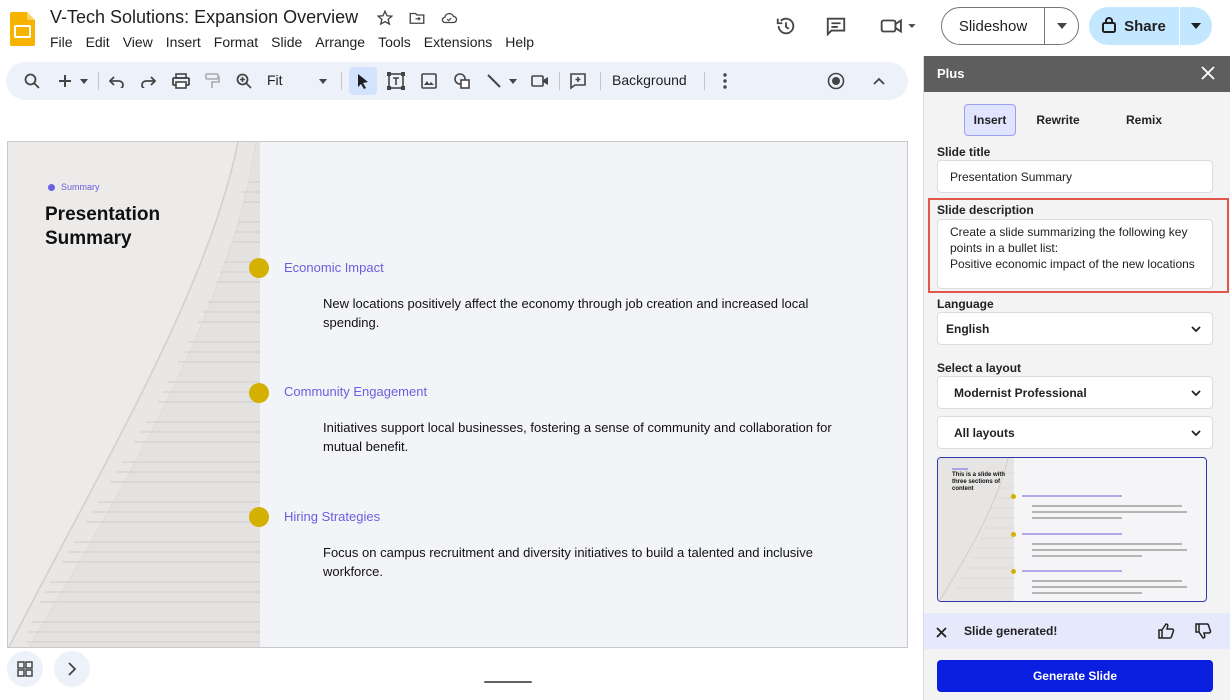 Image resolution: width=1230 pixels, height=700 pixels. Describe the element at coordinates (960, 469) in the screenshot. I see `preview-tag-line` at that location.